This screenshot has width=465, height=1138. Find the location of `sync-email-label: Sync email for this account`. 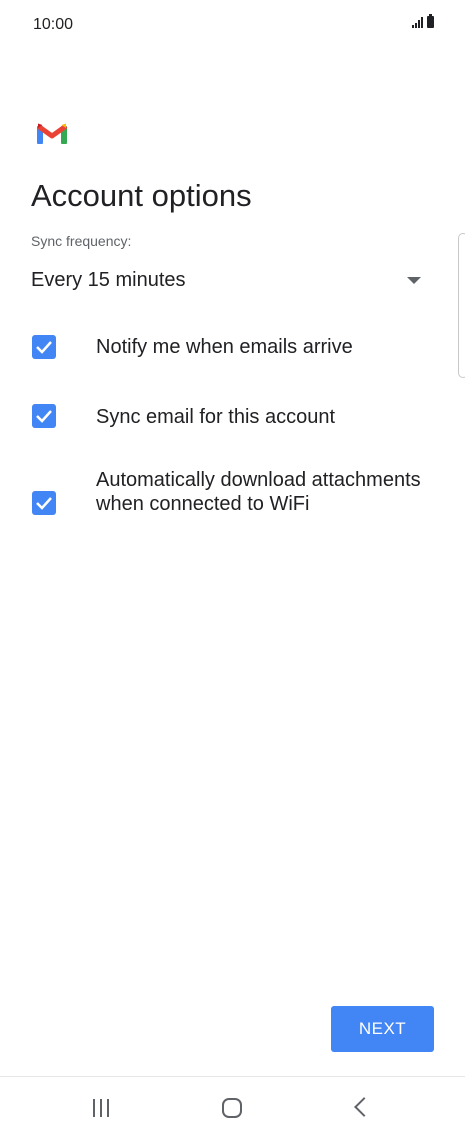

sync-email-label: Sync email for this account is located at coordinates (215, 417).